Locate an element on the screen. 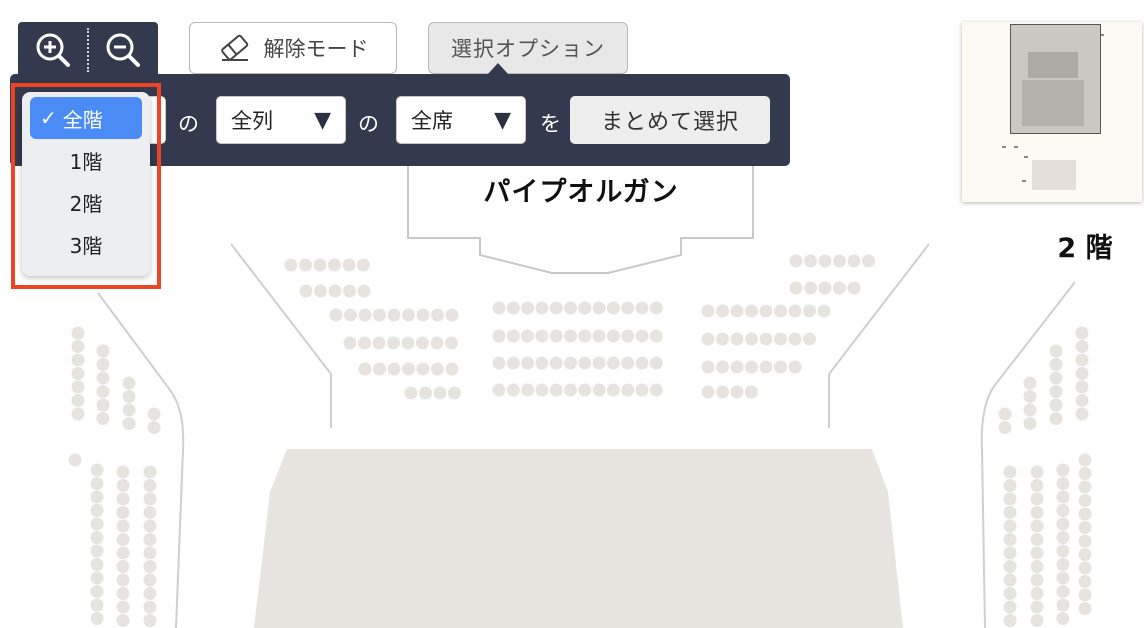  minimap is located at coordinates (1052, 112).